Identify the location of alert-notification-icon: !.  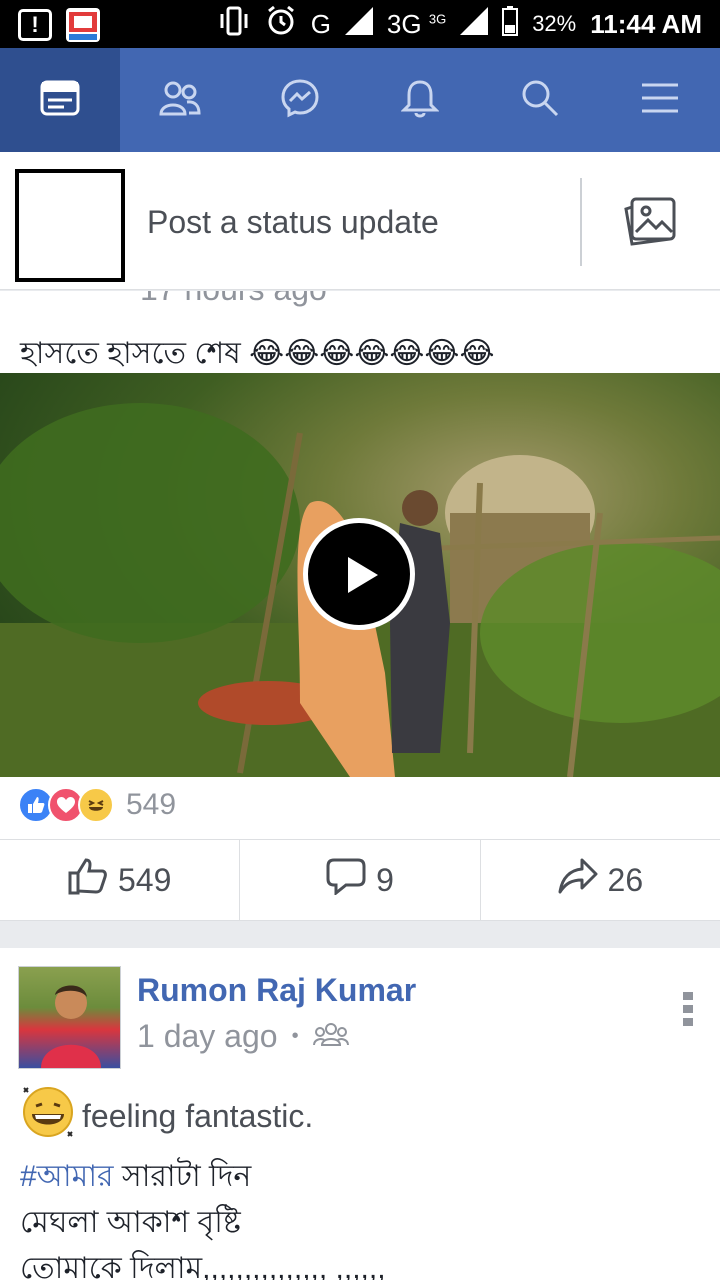
(35, 25).